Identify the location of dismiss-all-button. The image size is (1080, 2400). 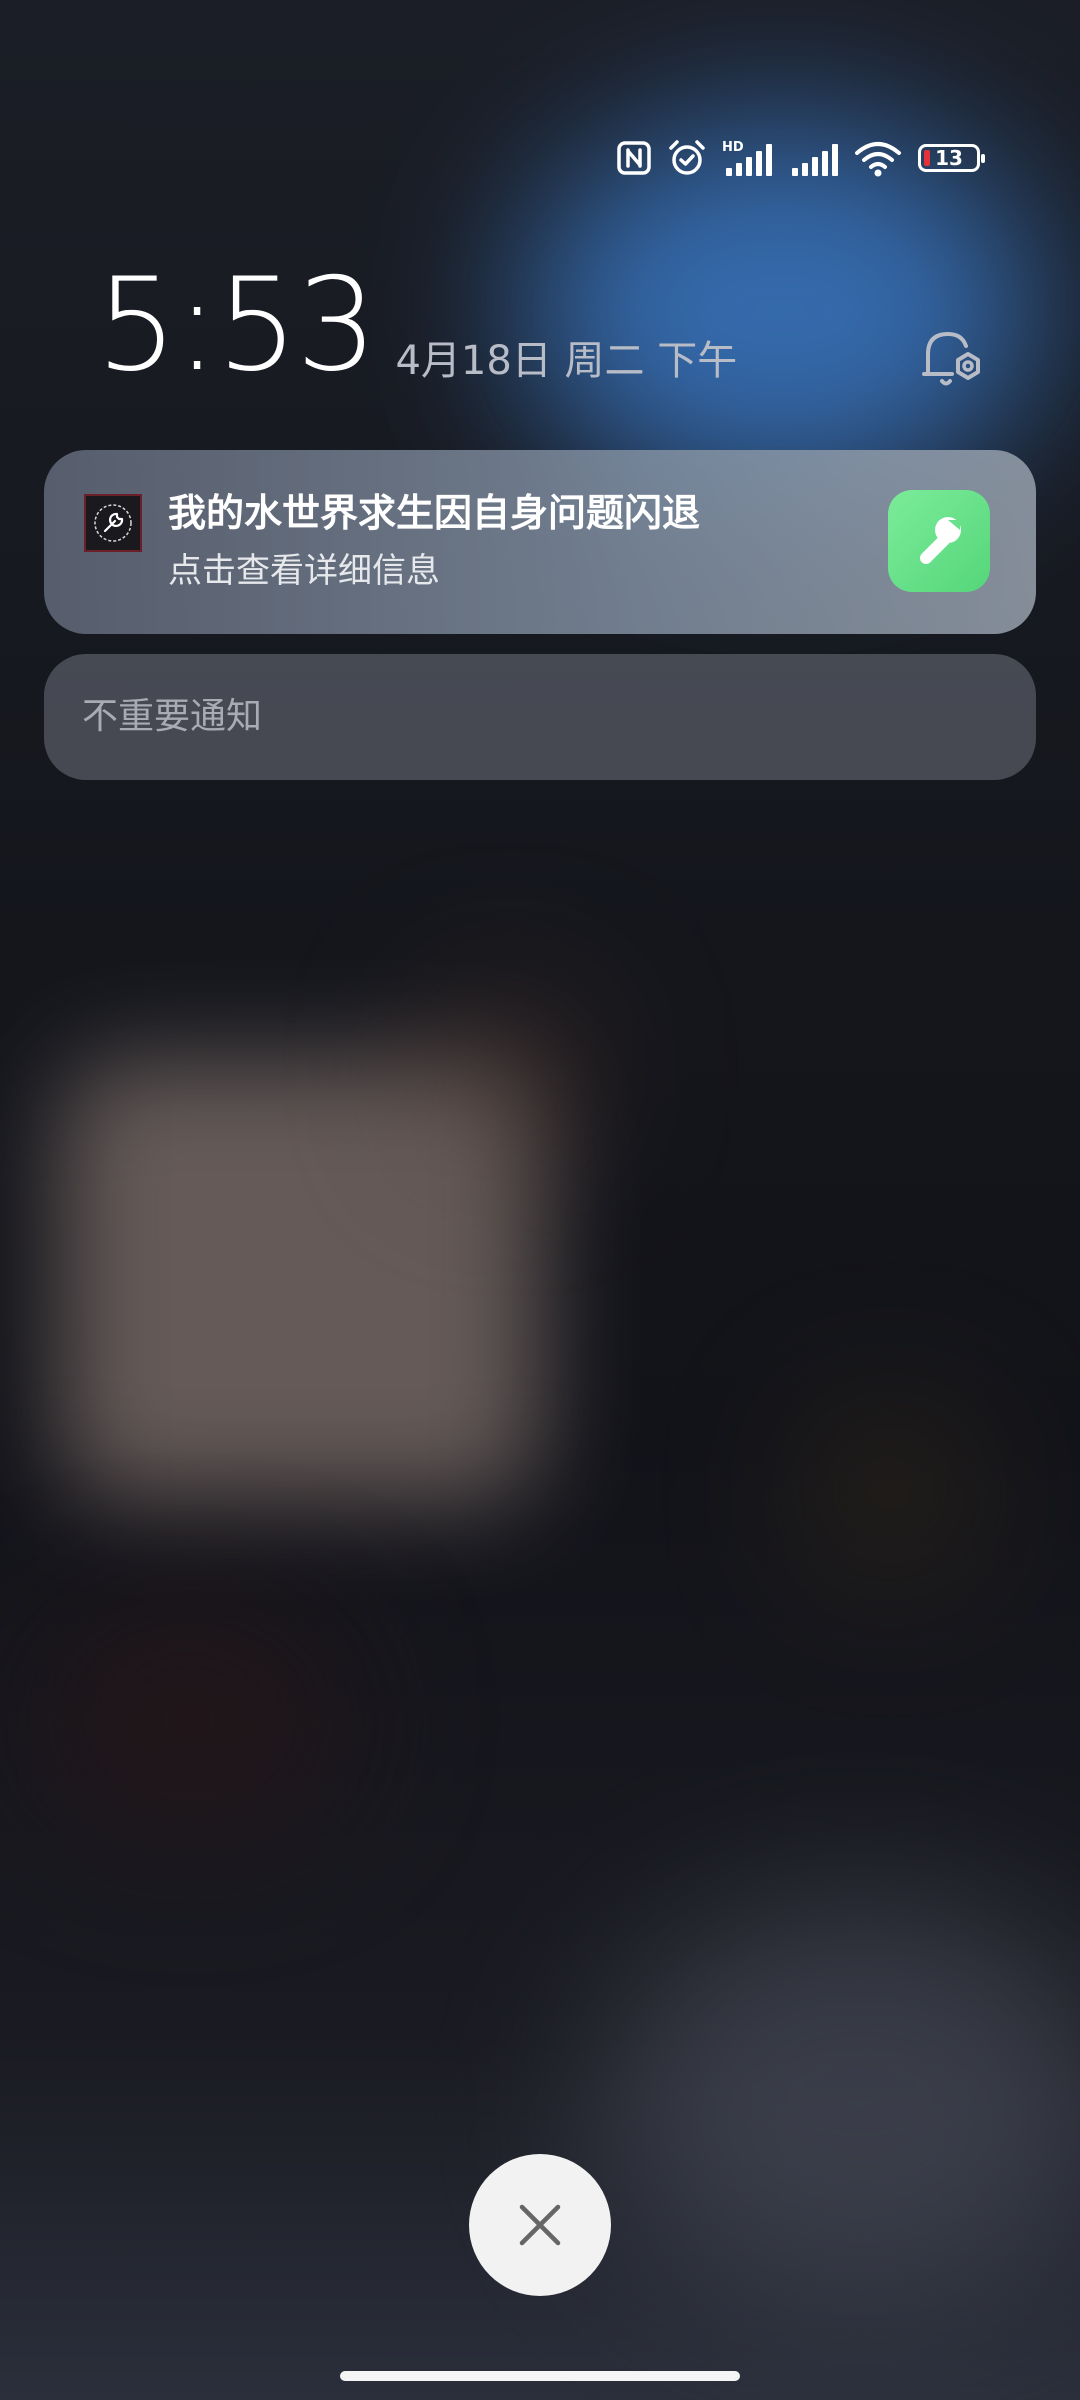
(540, 2225).